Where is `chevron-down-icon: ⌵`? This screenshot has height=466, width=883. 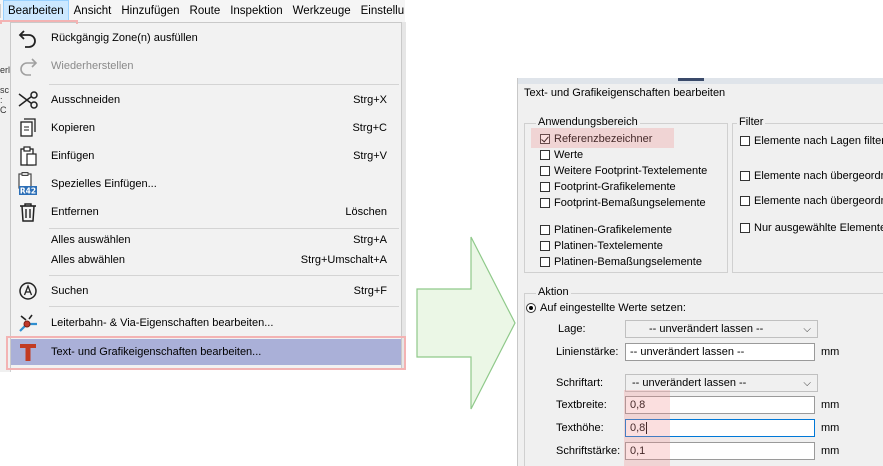 chevron-down-icon: ⌵ is located at coordinates (807, 383).